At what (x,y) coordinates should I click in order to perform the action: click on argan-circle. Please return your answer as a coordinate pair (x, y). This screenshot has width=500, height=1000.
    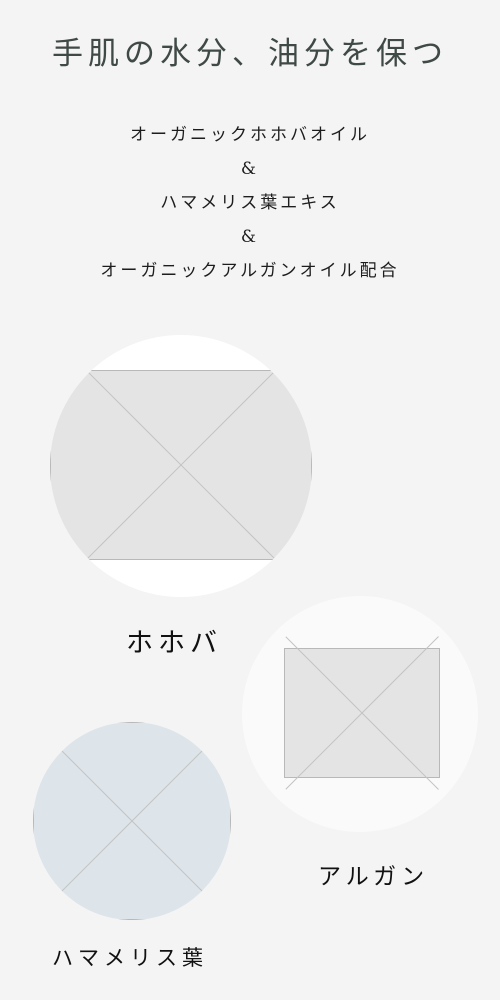
    Looking at the image, I should click on (360, 714).